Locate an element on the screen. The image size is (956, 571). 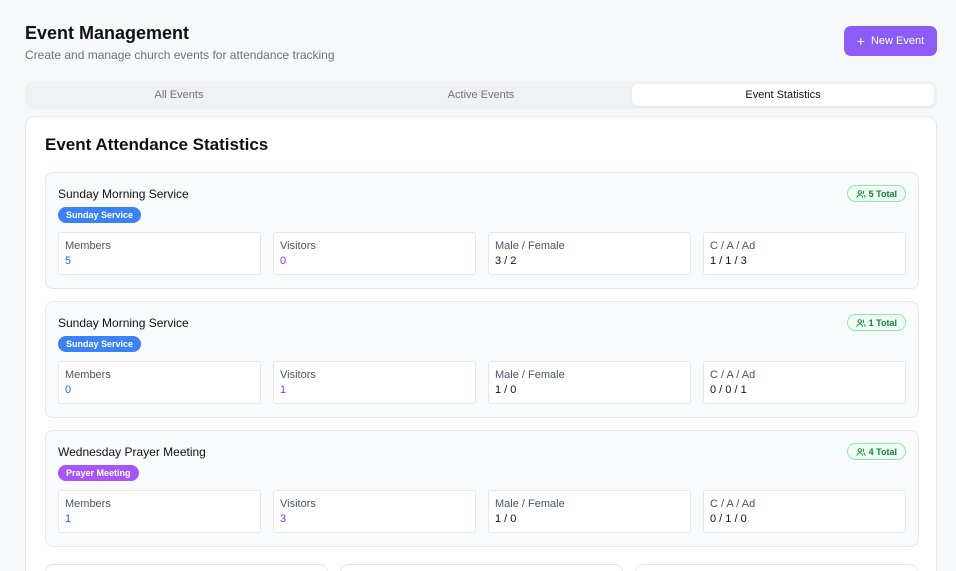
new-event-label: New Event is located at coordinates (897, 41).